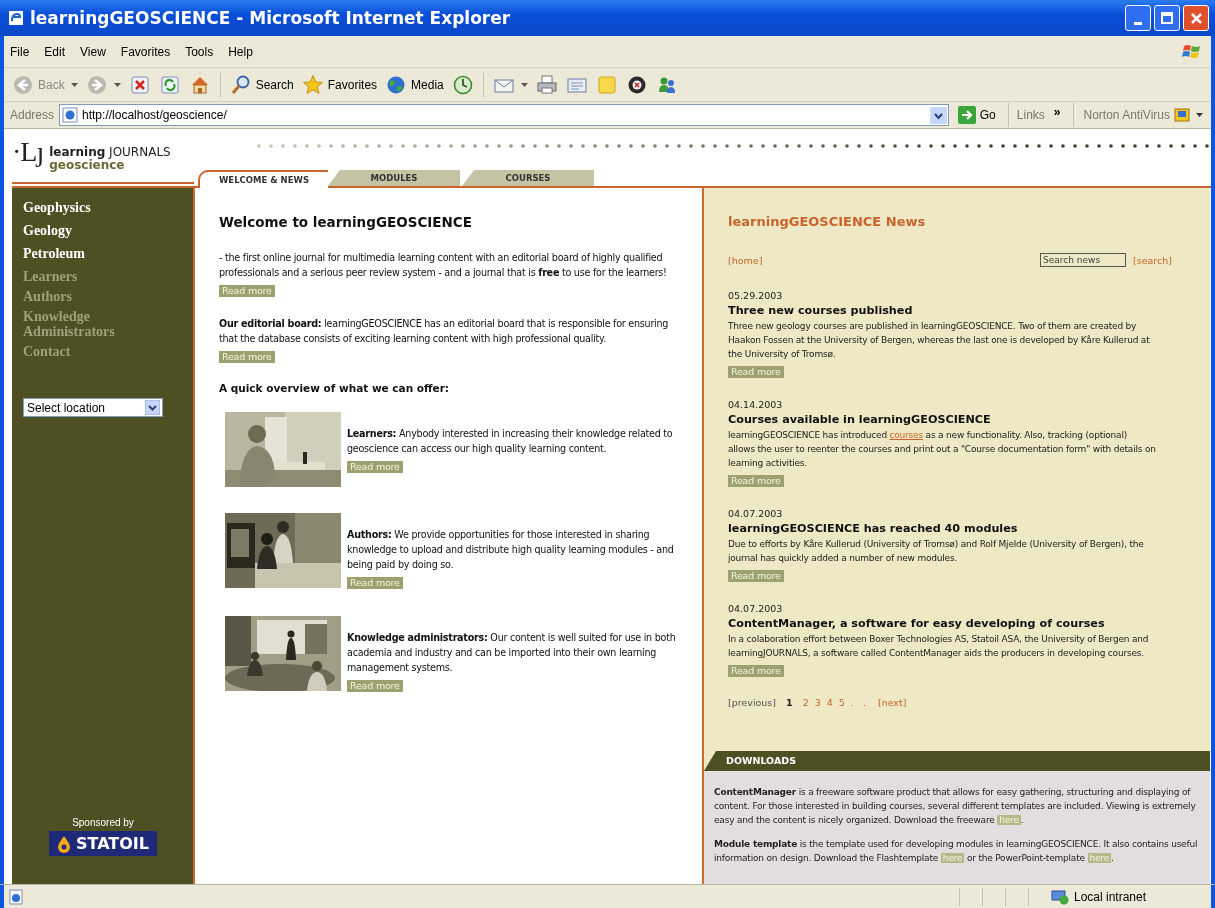 The width and height of the screenshot is (1215, 908). Describe the element at coordinates (78, 324) in the screenshot. I see `sidebar-link: Knowledge Administrators` at that location.